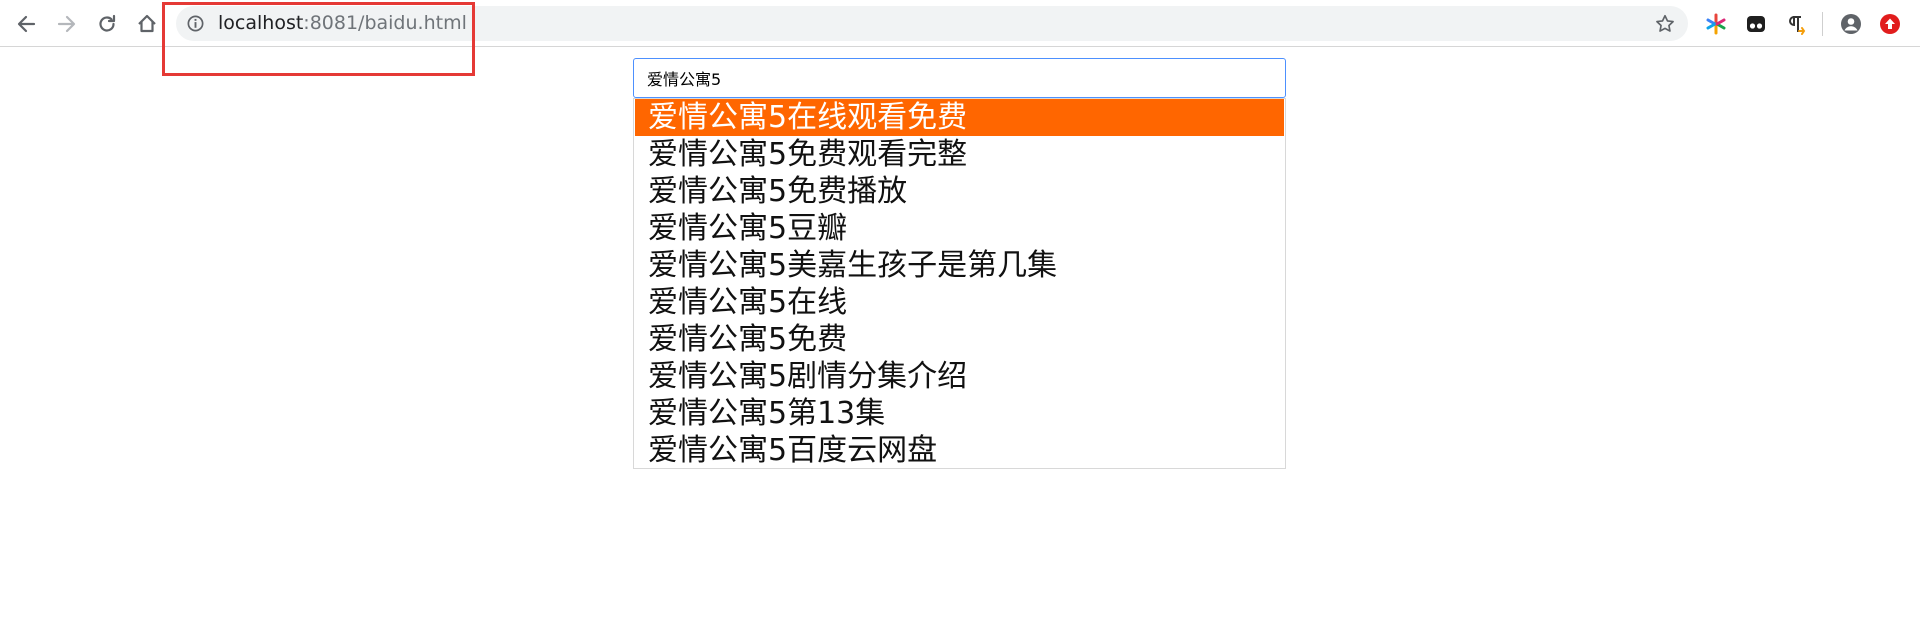  What do you see at coordinates (1756, 24) in the screenshot?
I see `tampermonkey-extension-icon` at bounding box center [1756, 24].